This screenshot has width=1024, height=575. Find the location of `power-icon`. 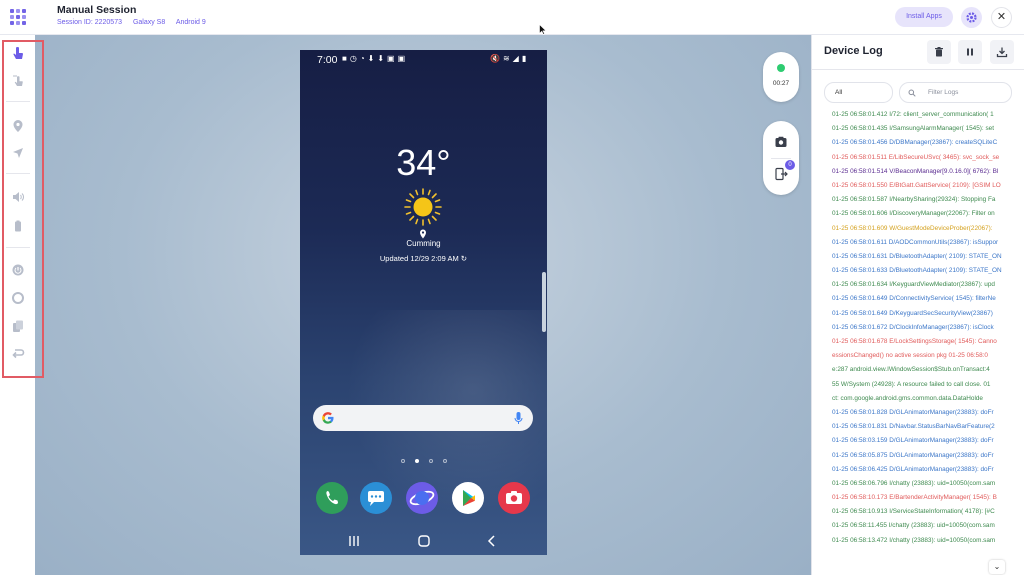

power-icon is located at coordinates (18, 270).